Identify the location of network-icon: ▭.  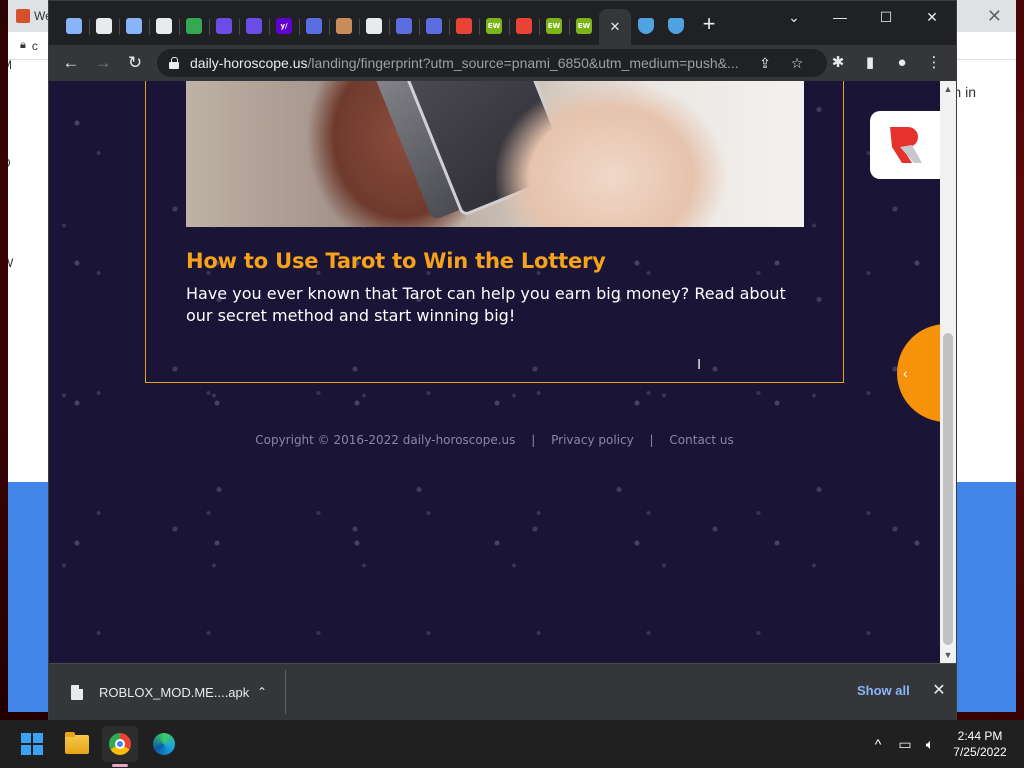
(905, 744).